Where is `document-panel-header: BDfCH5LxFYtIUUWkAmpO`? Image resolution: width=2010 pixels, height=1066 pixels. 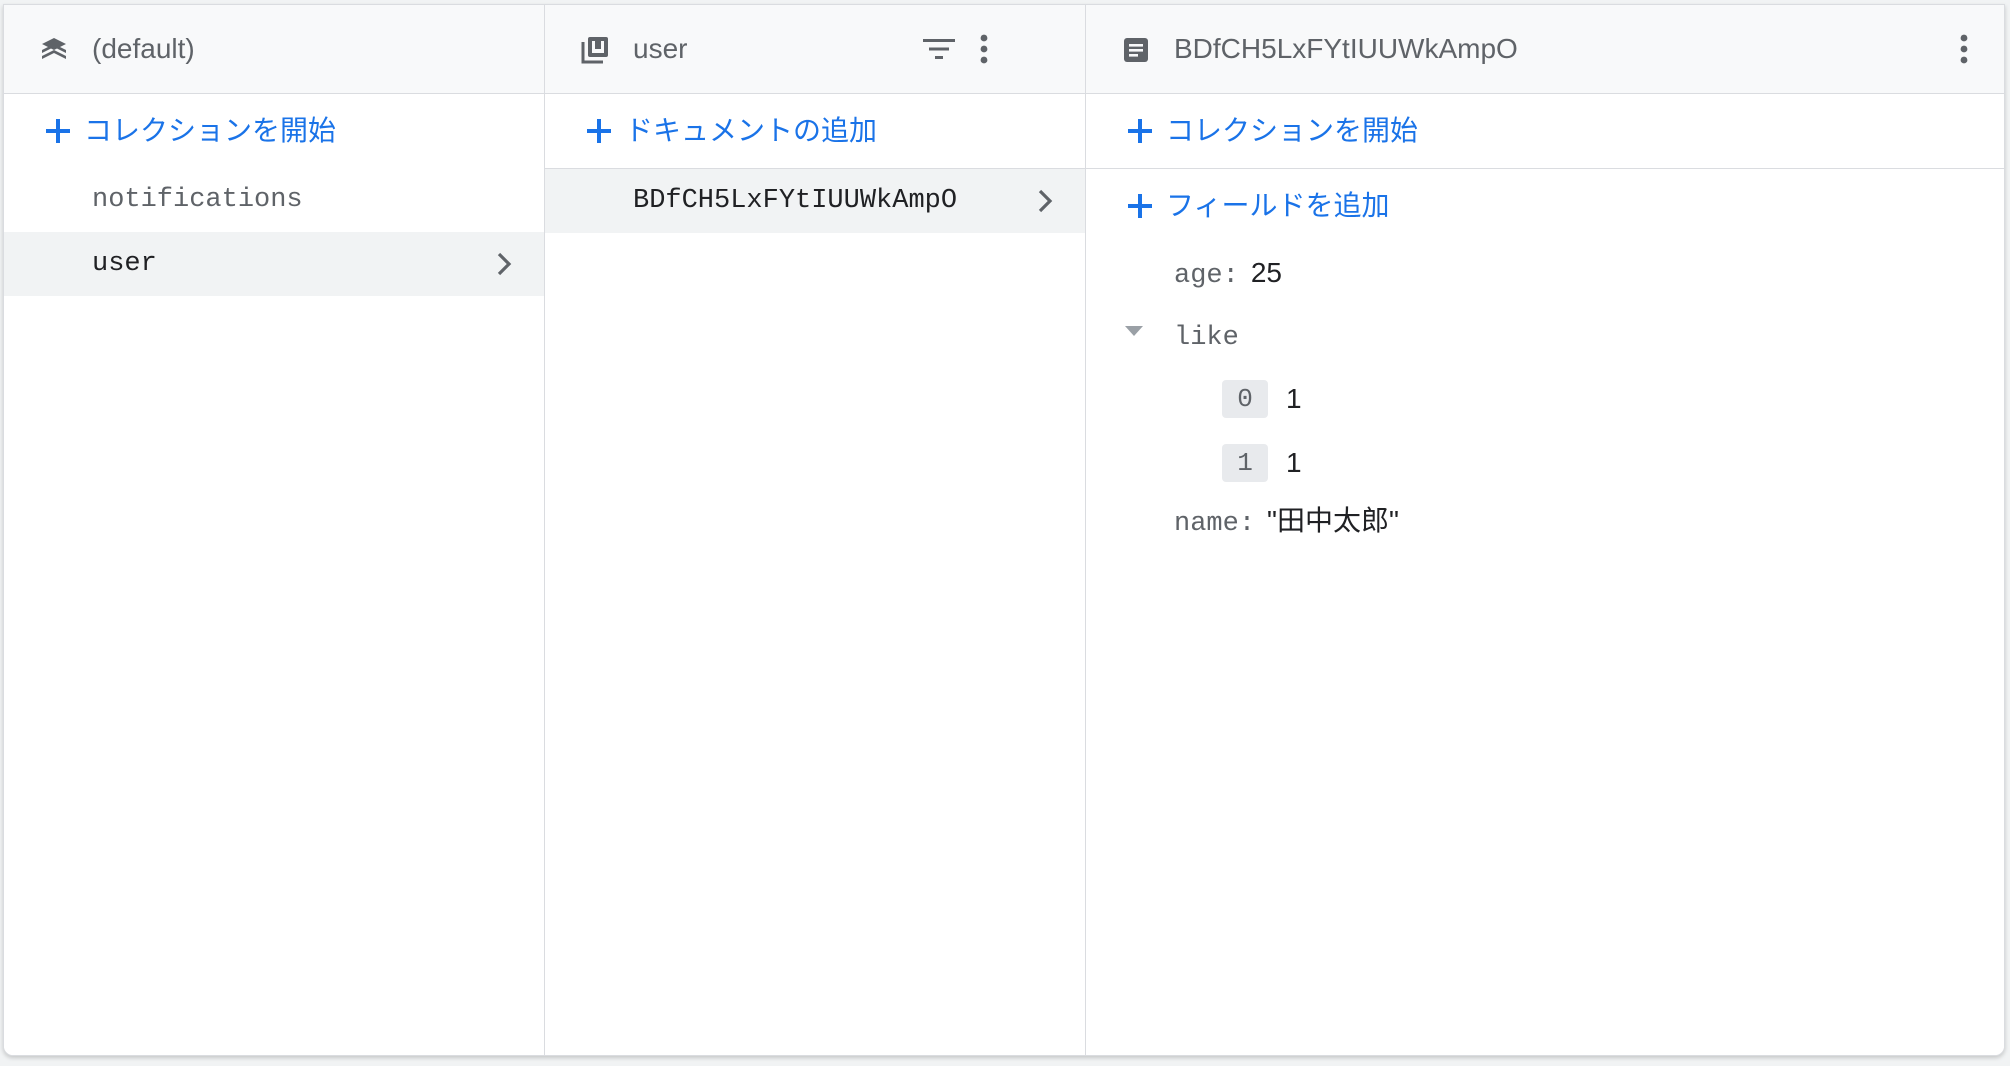 document-panel-header: BDfCH5LxFYtIUUWkAmpO is located at coordinates (1545, 49).